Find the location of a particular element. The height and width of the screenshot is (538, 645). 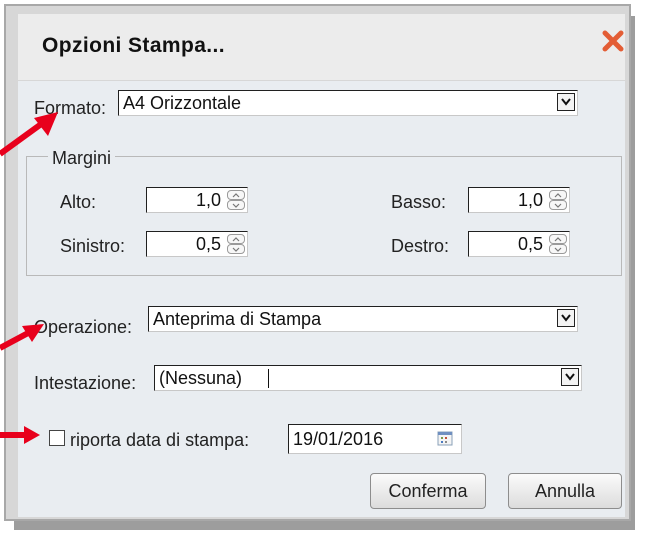

data-stampa-field: 19/01/2016 is located at coordinates (375, 439).